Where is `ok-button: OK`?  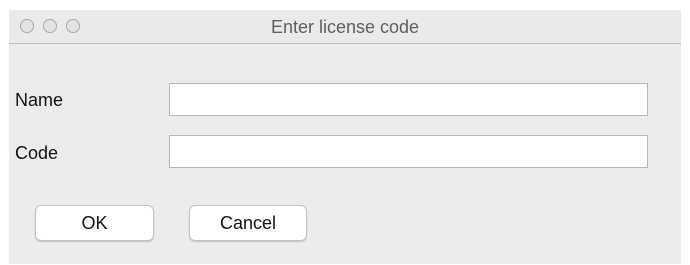 ok-button: OK is located at coordinates (94, 223).